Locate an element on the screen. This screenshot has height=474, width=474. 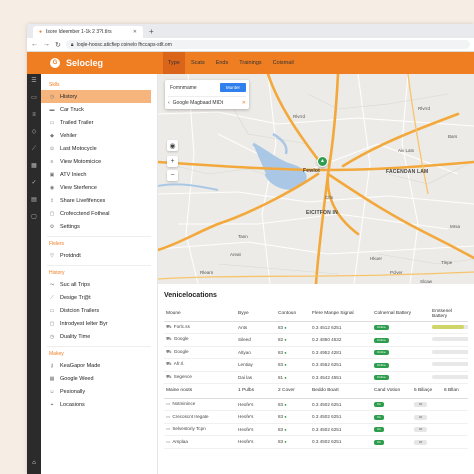
map-layer-button: Munter is located at coordinates (232, 87).